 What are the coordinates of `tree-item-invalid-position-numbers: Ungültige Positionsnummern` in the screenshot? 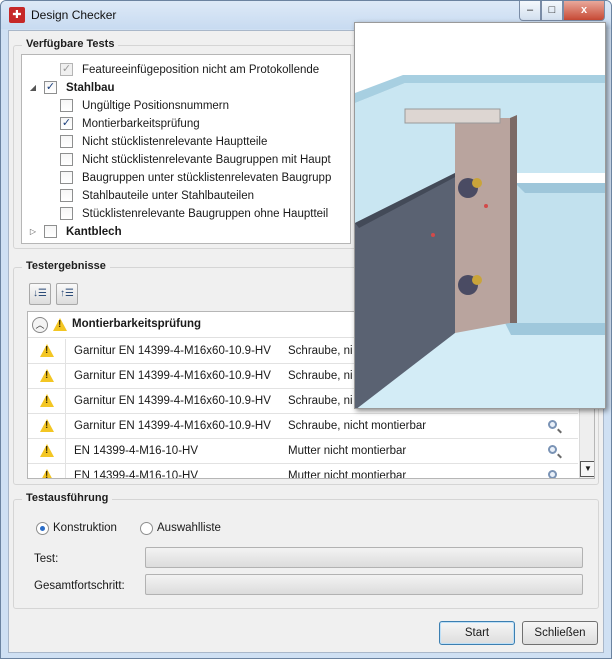 It's located at (182, 106).